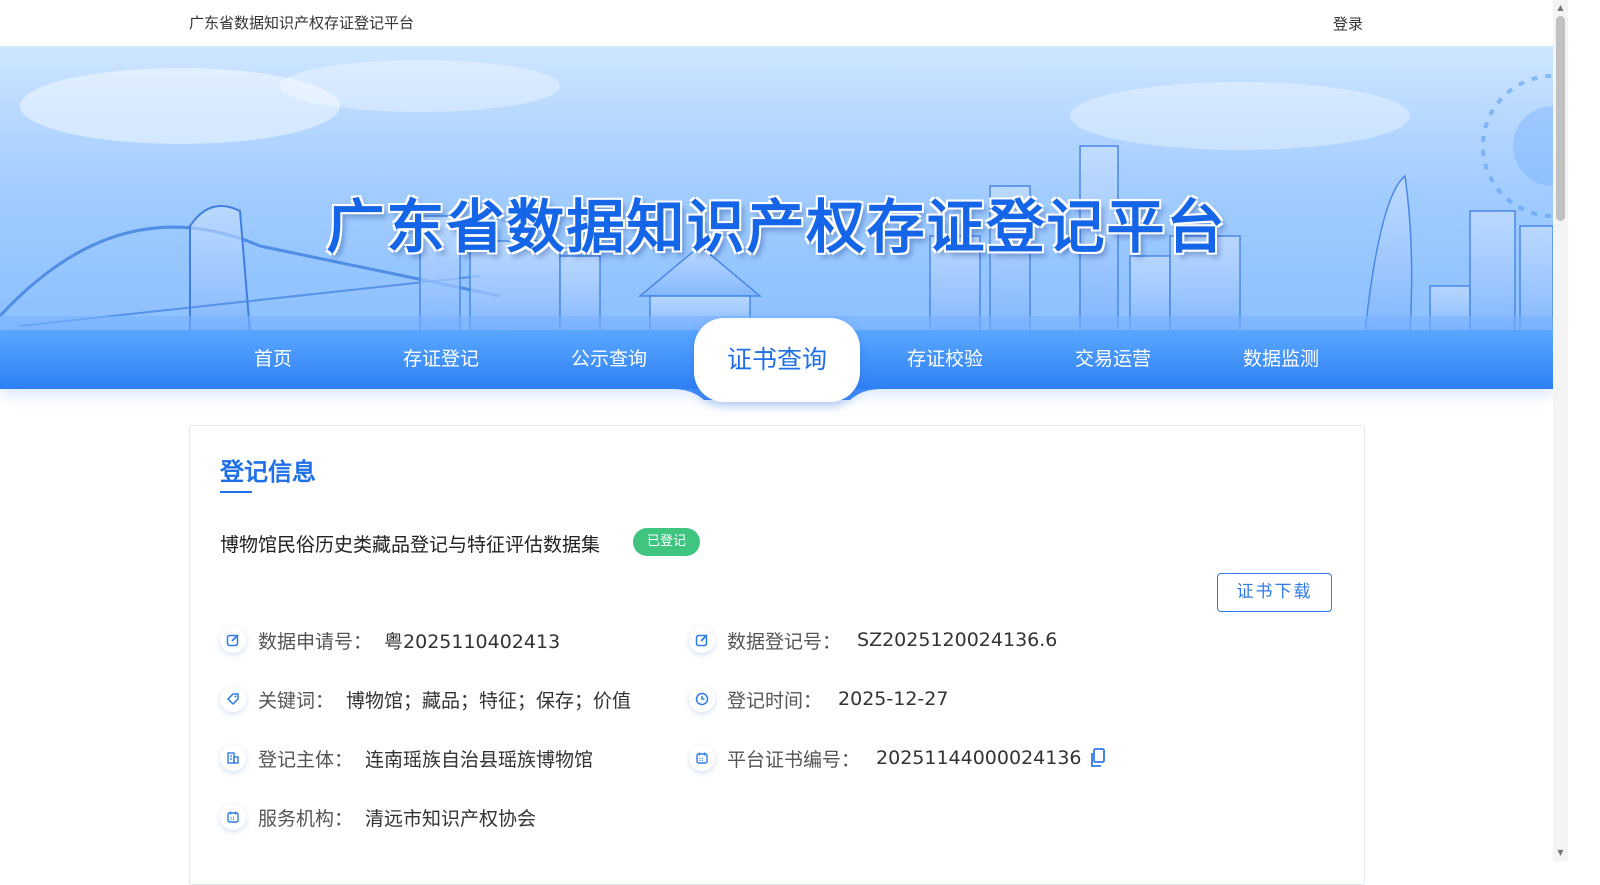 The image size is (1600, 885). What do you see at coordinates (945, 359) in the screenshot?
I see `nav-item-verification: 存证校验` at bounding box center [945, 359].